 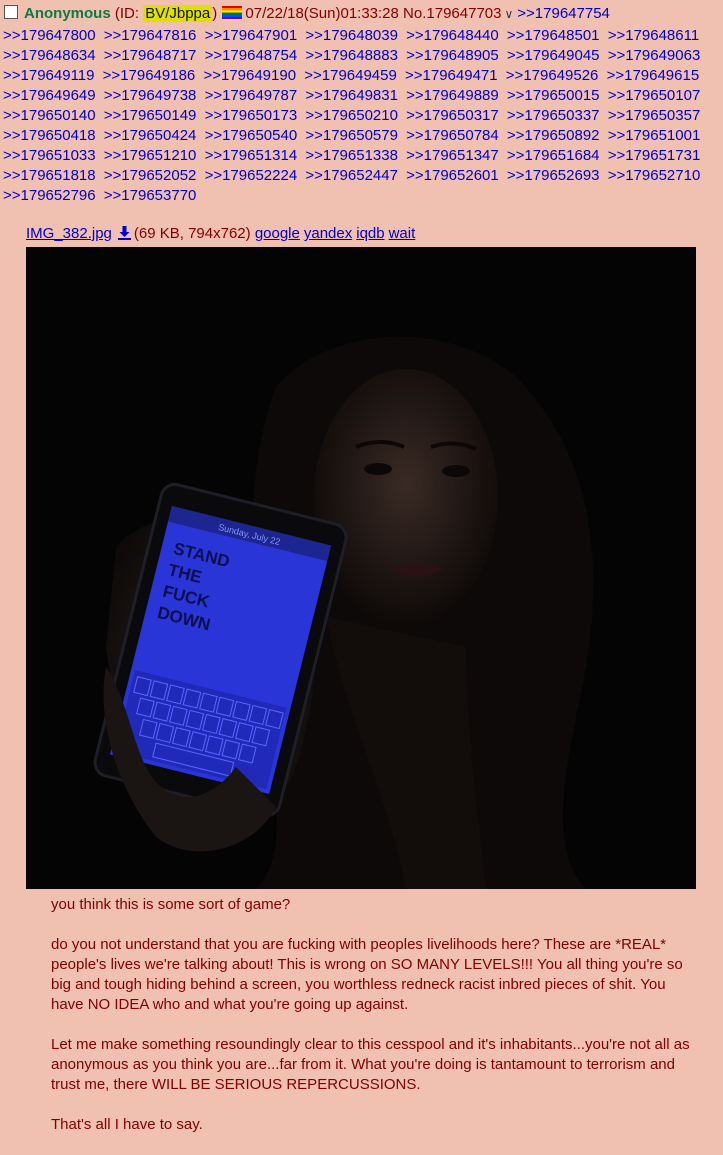 What do you see at coordinates (452, 135) in the screenshot?
I see `reply-link: >>179650784` at bounding box center [452, 135].